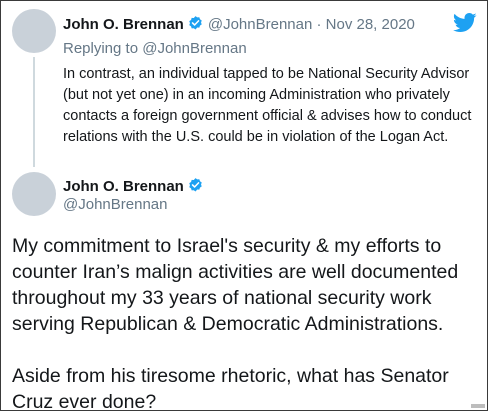 The height and width of the screenshot is (411, 488). I want to click on twitter-bird-icon, so click(465, 25).